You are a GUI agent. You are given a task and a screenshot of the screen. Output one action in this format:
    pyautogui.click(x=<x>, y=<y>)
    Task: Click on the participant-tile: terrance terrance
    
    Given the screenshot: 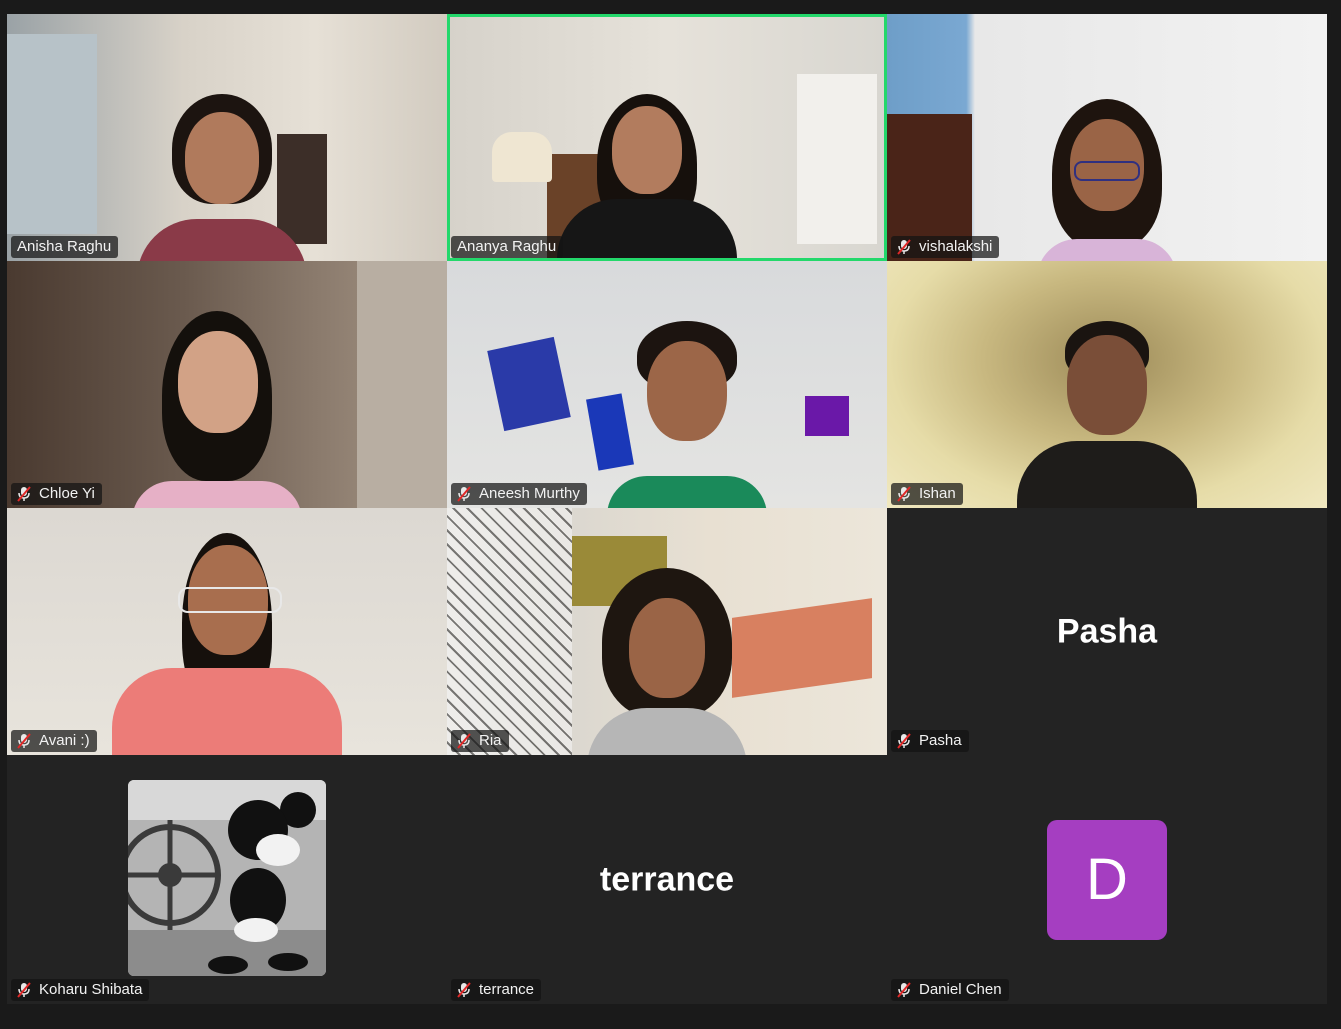 What is the action you would take?
    pyautogui.click(x=667, y=879)
    